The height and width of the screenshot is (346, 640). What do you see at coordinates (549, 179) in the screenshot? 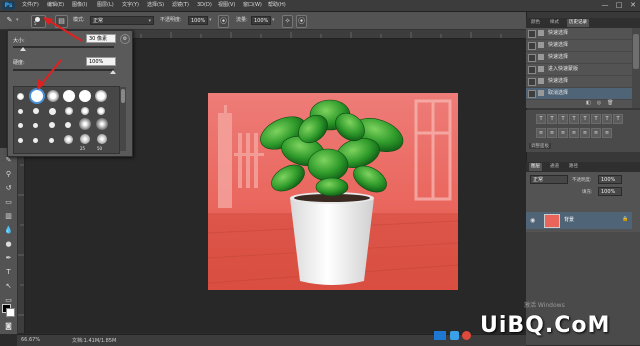
I see `blend-mode-select: 正常` at bounding box center [549, 179].